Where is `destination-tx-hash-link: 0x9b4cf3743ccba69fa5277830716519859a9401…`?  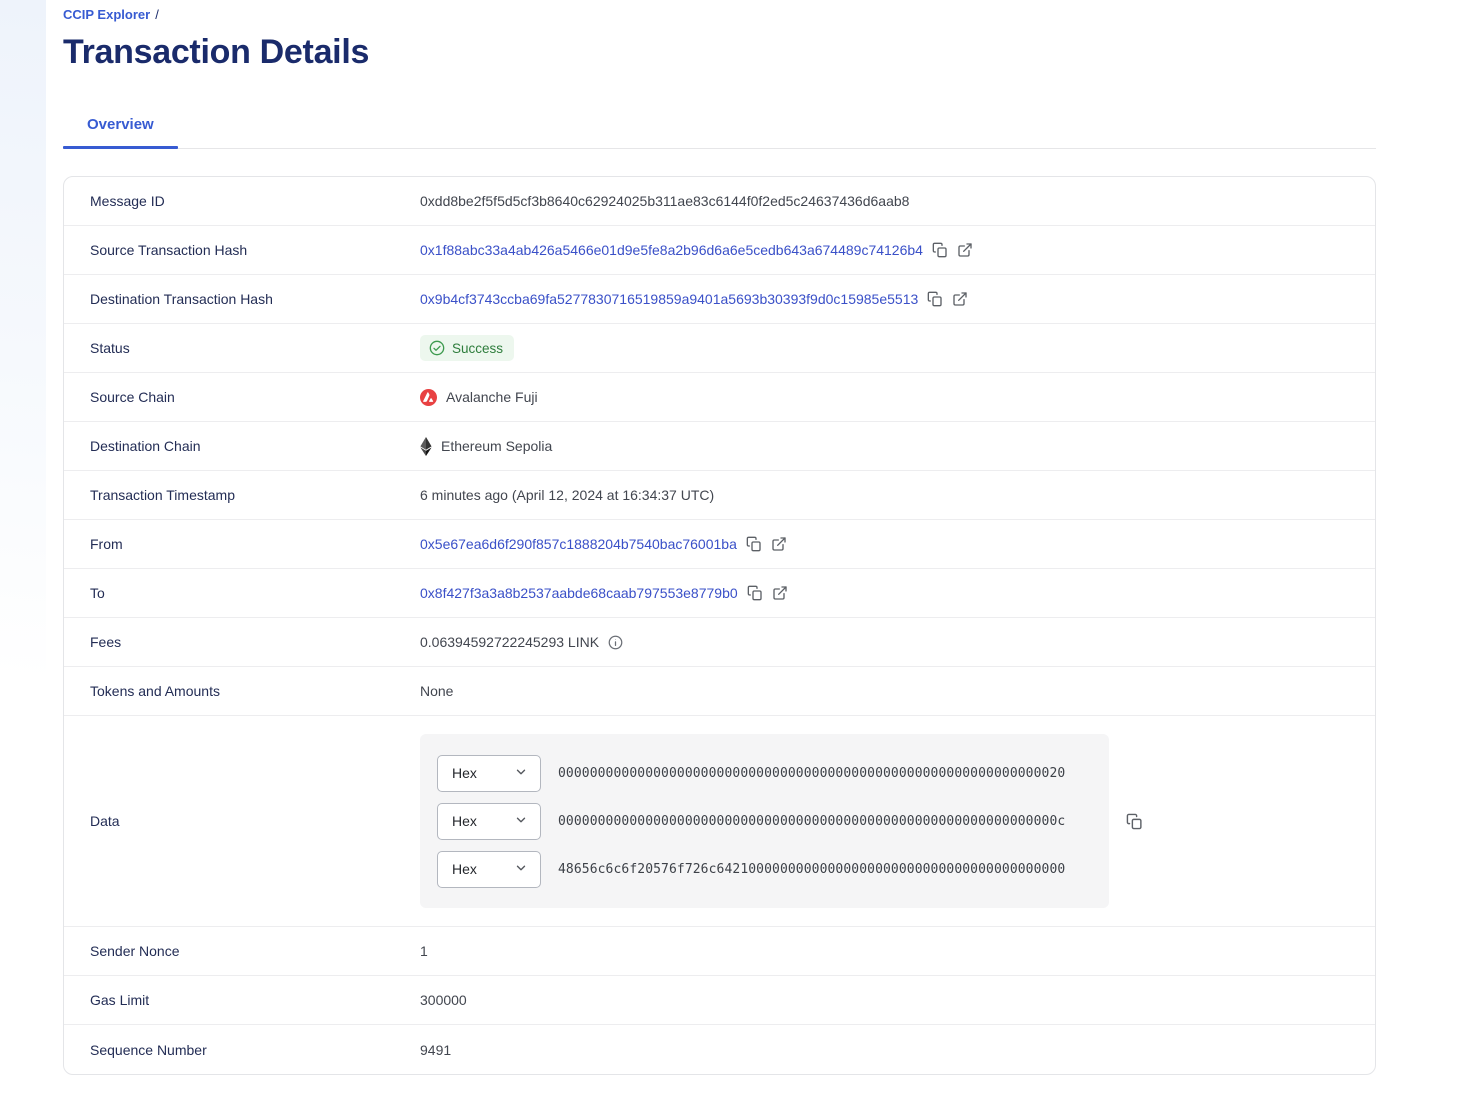
destination-tx-hash-link: 0x9b4cf3743ccba69fa5277830716519859a9401… is located at coordinates (669, 299).